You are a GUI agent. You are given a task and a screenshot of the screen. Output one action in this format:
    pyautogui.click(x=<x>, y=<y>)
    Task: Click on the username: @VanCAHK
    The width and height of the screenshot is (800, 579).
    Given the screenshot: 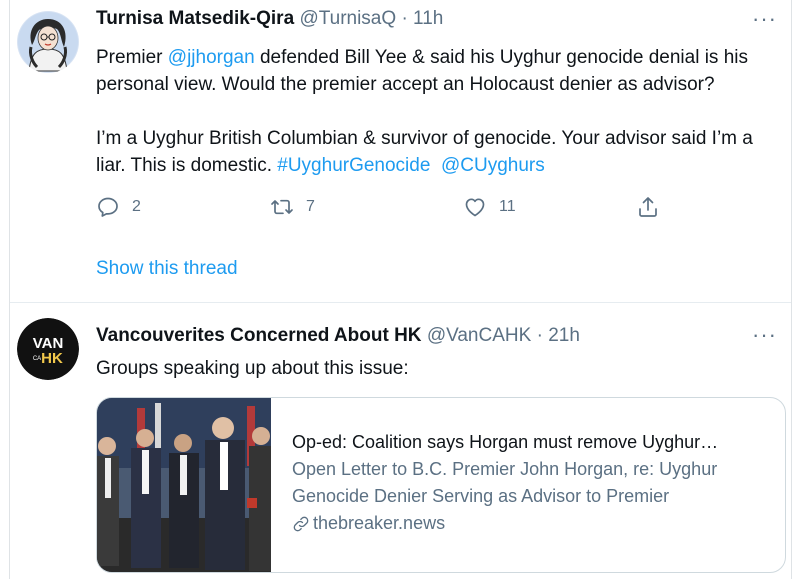 What is the action you would take?
    pyautogui.click(x=479, y=335)
    